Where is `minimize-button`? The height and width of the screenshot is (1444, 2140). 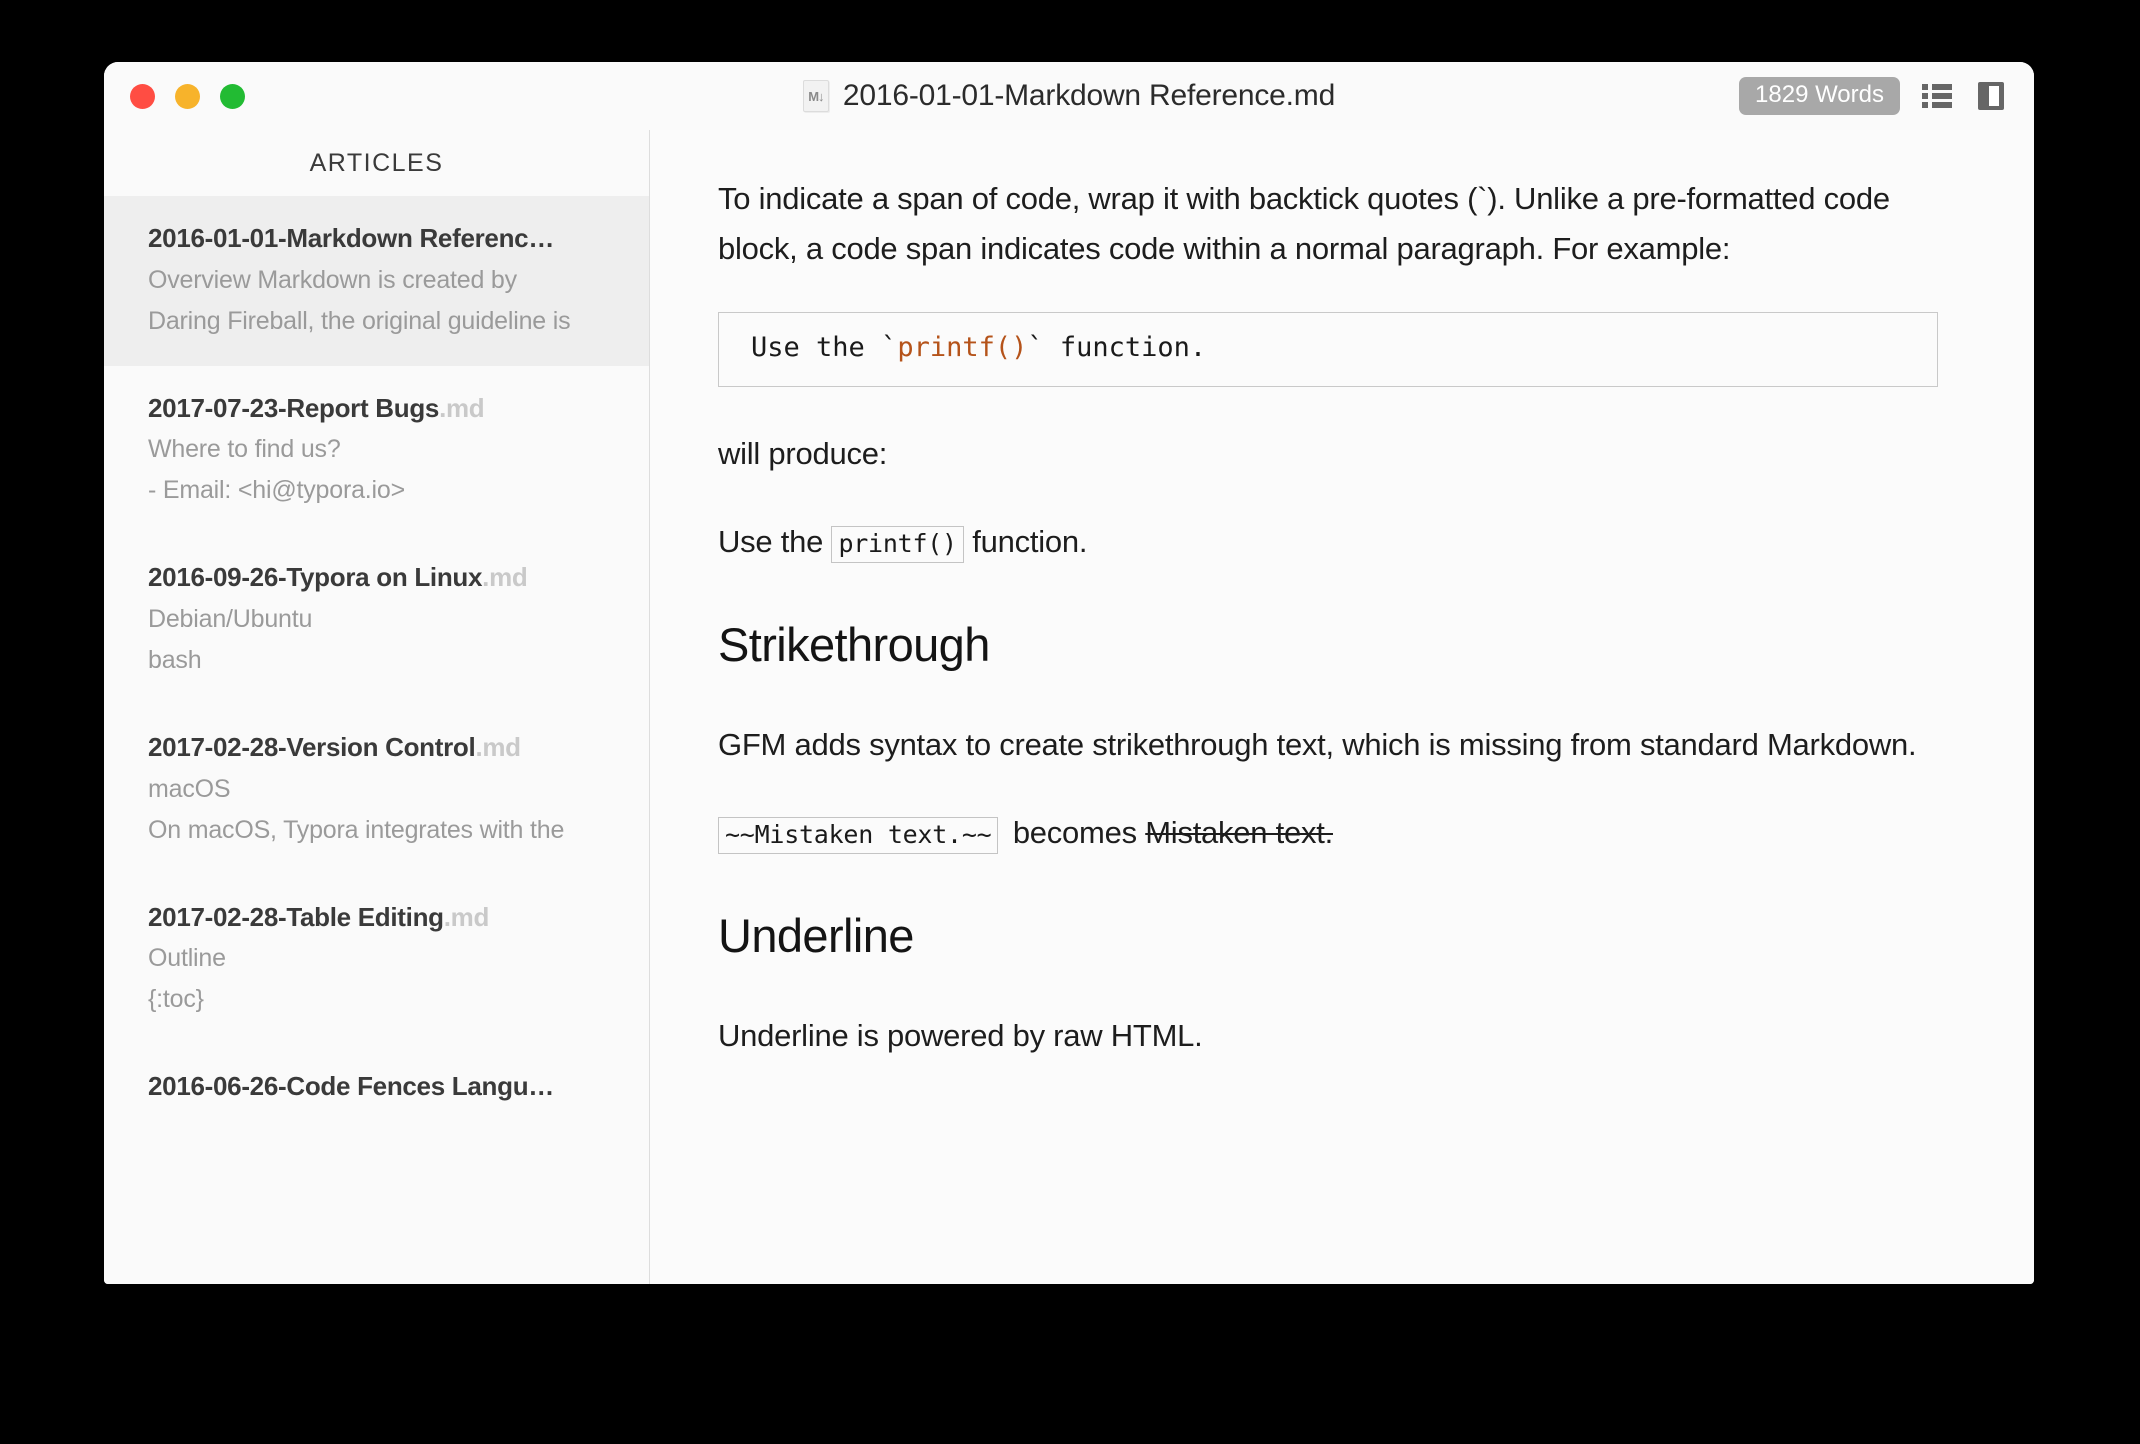
minimize-button is located at coordinates (187, 96).